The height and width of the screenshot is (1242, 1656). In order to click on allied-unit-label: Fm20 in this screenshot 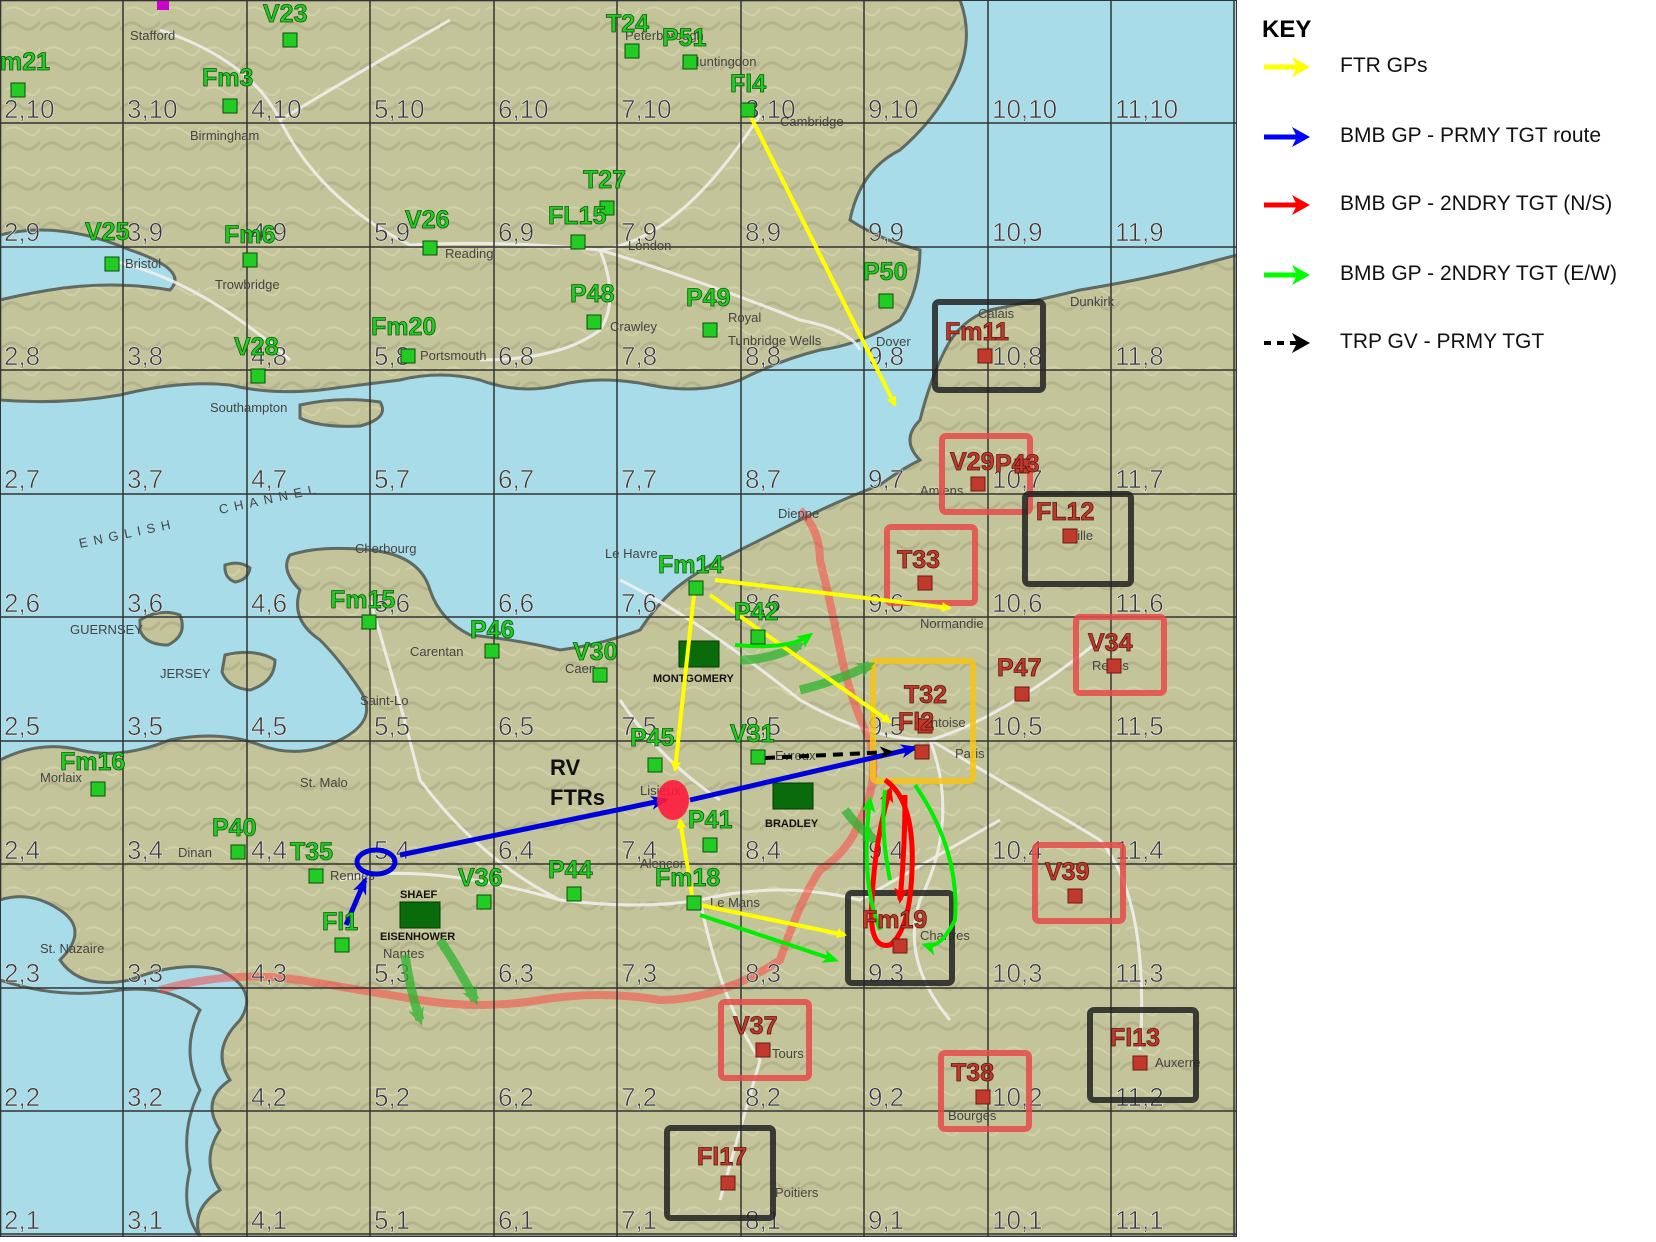, I will do `click(403, 327)`.